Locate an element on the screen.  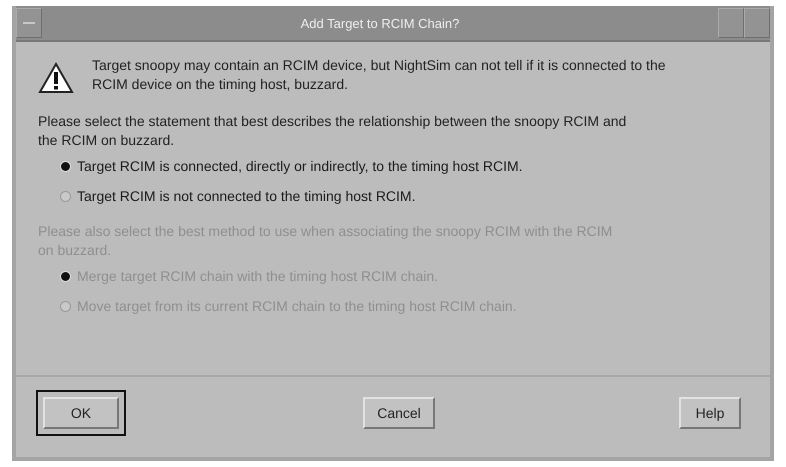
dialog-button: Cancel is located at coordinates (399, 413).